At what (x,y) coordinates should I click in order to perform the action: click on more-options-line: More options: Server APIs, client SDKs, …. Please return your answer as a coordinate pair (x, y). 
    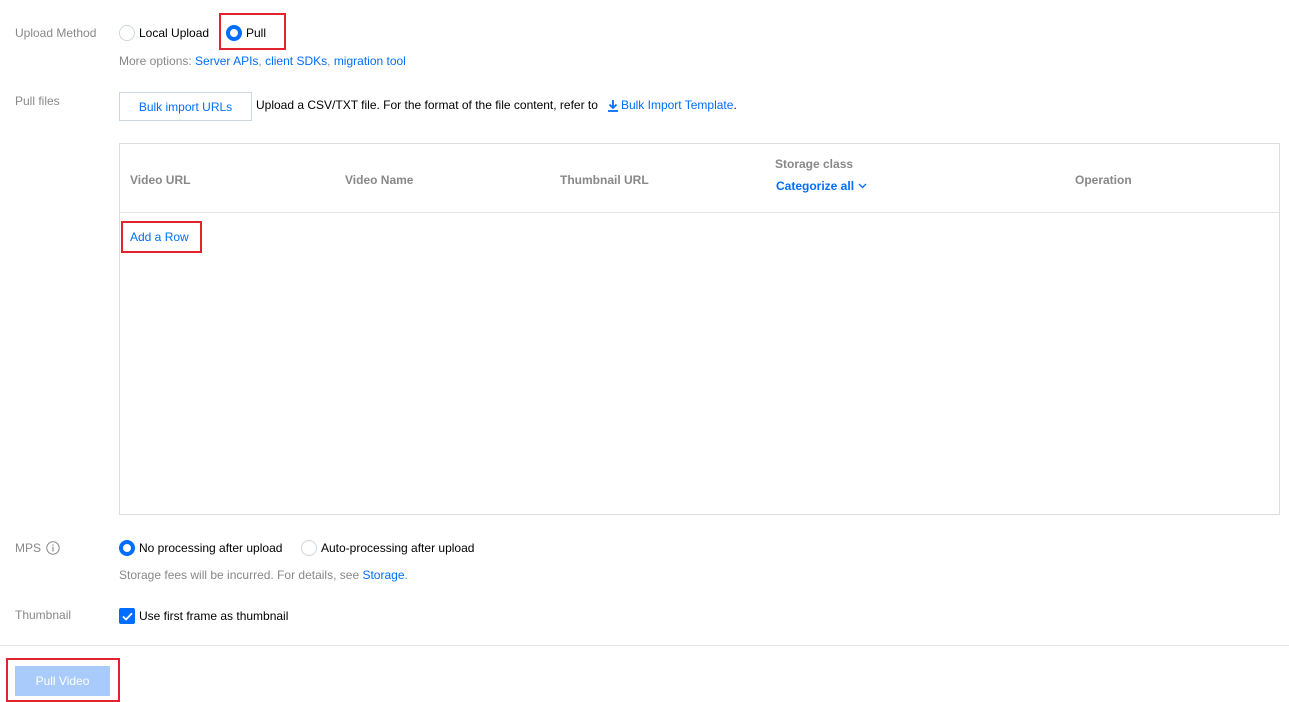
    Looking at the image, I should click on (262, 61).